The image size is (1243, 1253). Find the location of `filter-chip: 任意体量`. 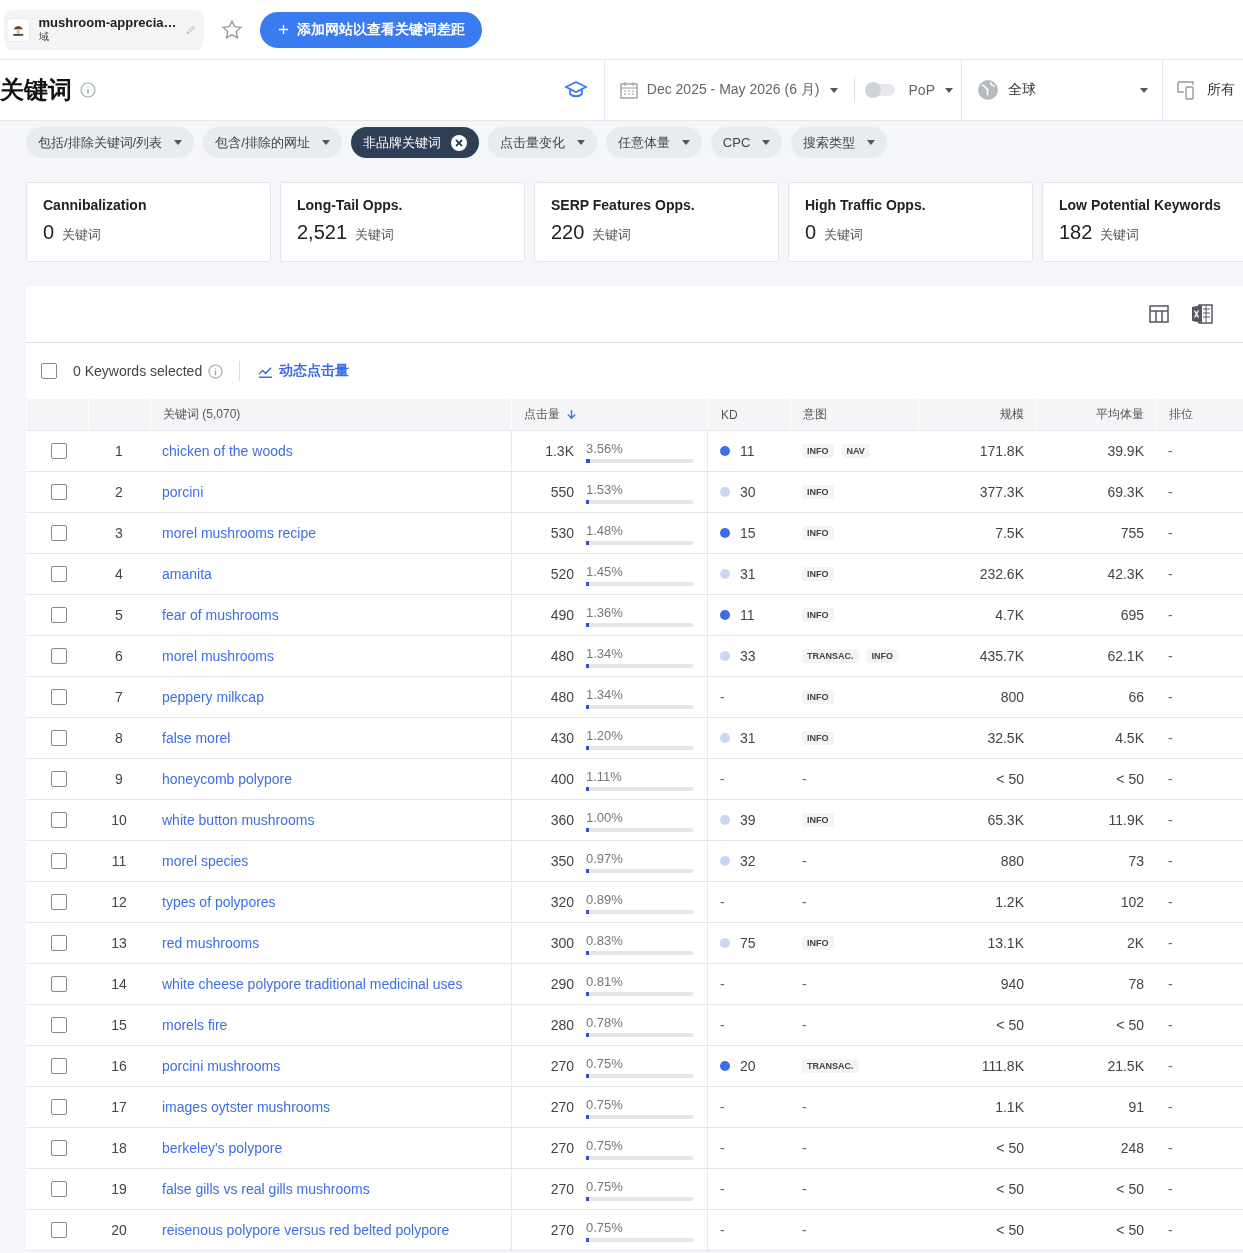

filter-chip: 任意体量 is located at coordinates (653, 142).